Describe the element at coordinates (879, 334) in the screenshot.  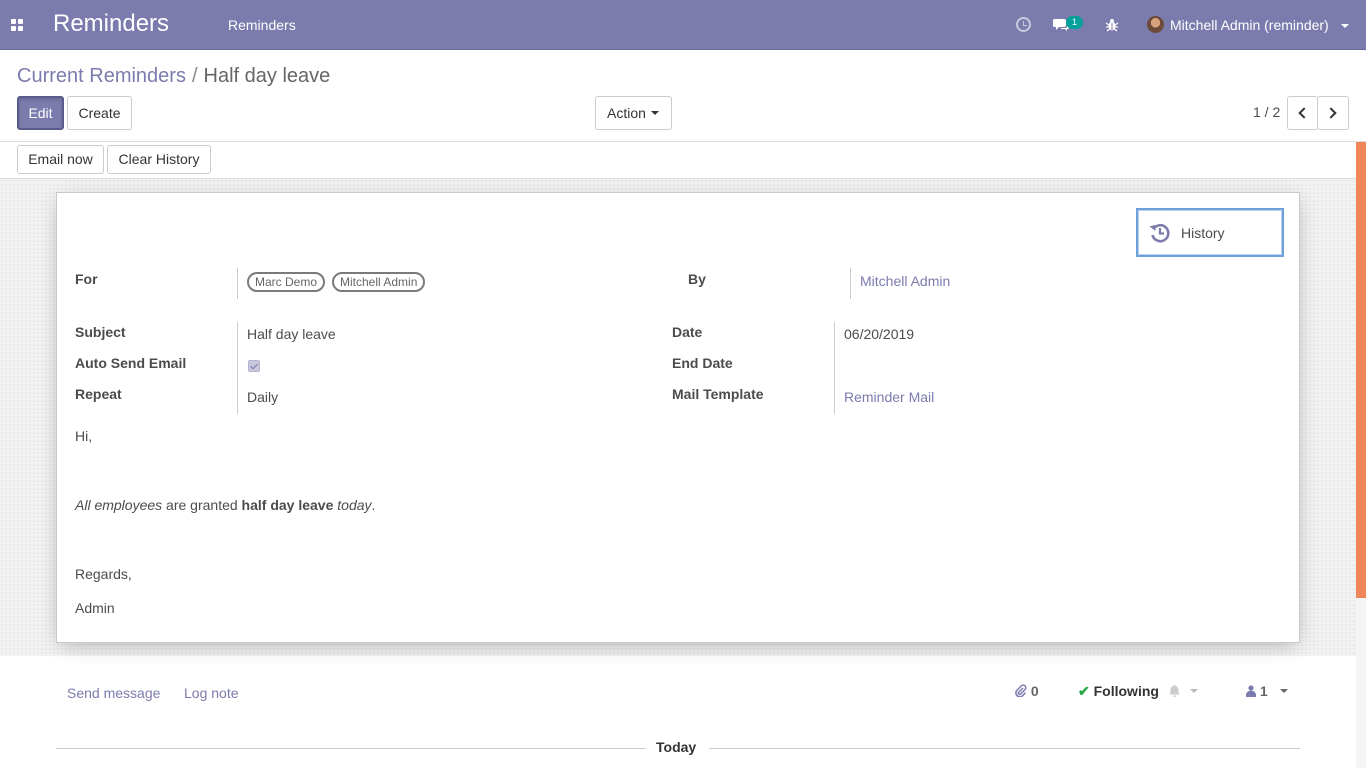
I see `date-value: 06/20/2019` at that location.